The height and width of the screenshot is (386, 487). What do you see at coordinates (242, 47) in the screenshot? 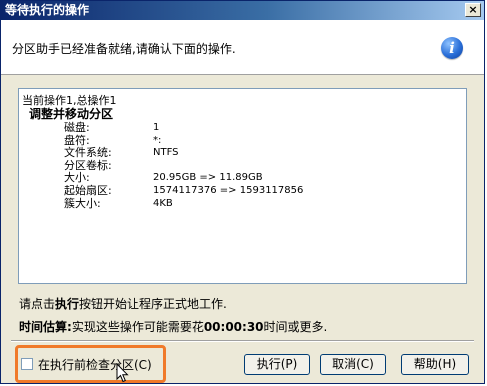
I see `dialog-header: 分区助手已经准备就绪,请确认下面的操作. i` at bounding box center [242, 47].